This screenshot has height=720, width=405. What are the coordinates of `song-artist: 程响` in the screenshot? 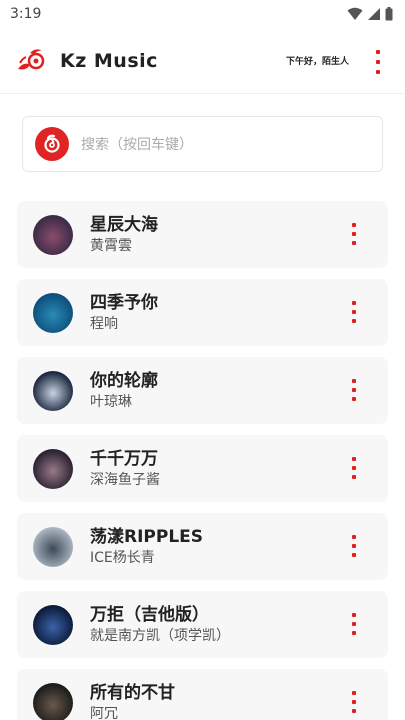 It's located at (104, 323).